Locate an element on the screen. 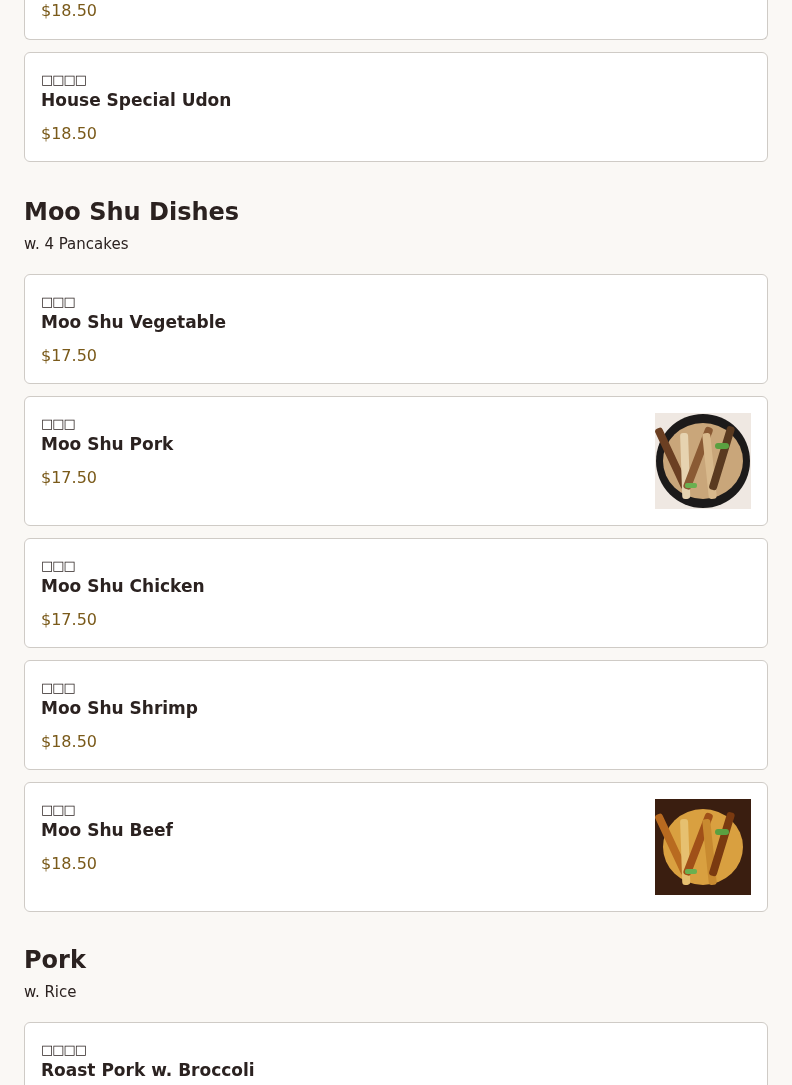 This screenshot has height=1085, width=792. menu-item-card: $18.50 is located at coordinates (396, 20).